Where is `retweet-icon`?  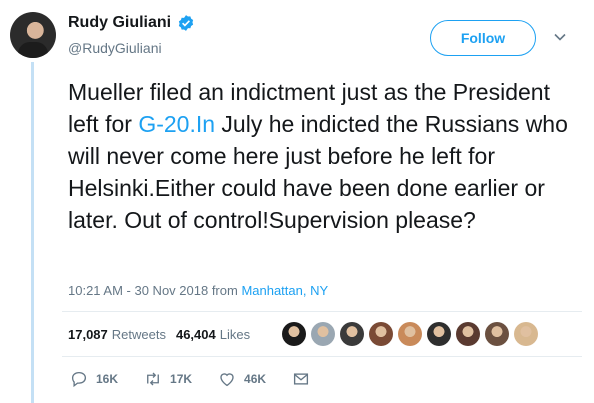 retweet-icon is located at coordinates (153, 379).